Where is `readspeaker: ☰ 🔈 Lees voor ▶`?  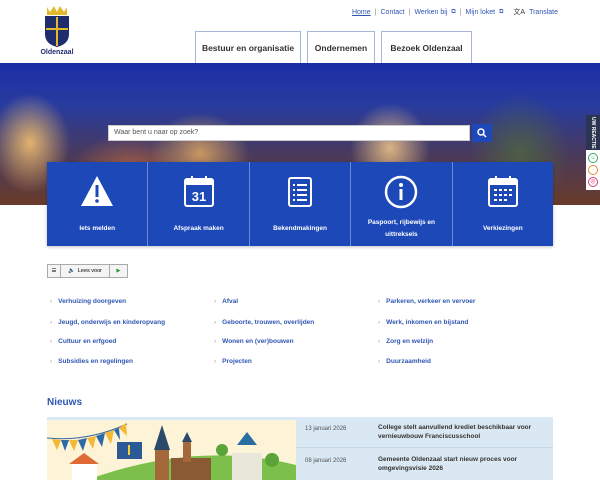 readspeaker: ☰ 🔈 Lees voor ▶ is located at coordinates (87, 271).